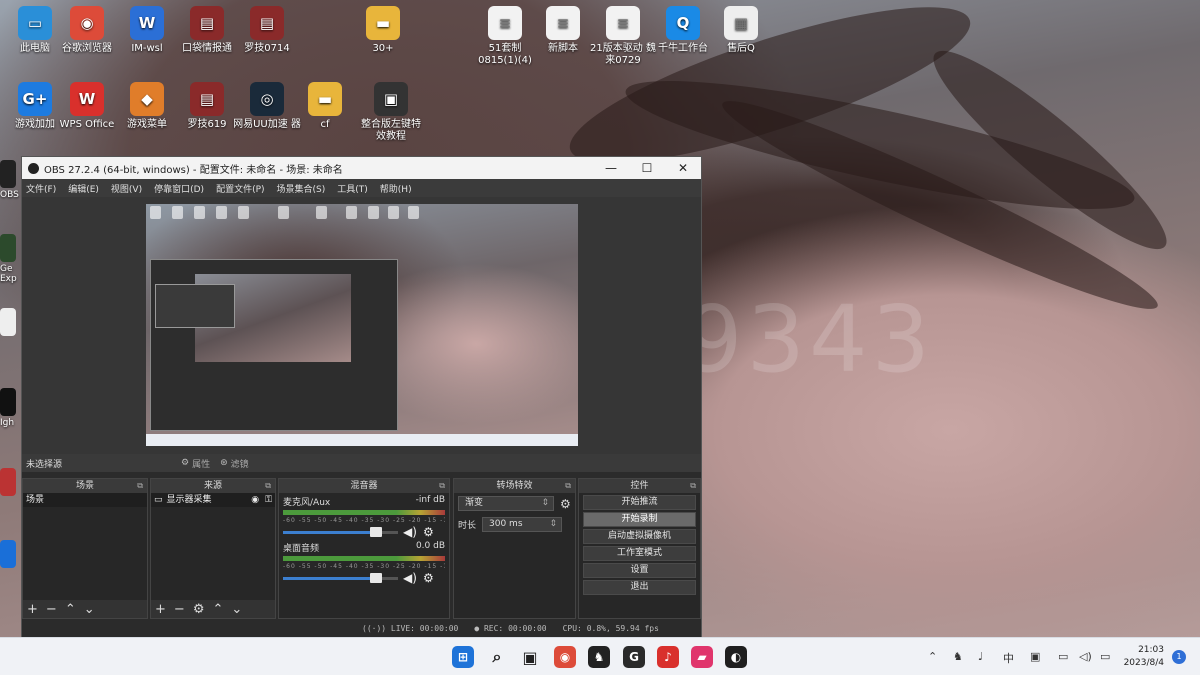 Image resolution: width=1200 pixels, height=675 pixels. I want to click on menu-scene-collection: 场景集合(S), so click(301, 188).